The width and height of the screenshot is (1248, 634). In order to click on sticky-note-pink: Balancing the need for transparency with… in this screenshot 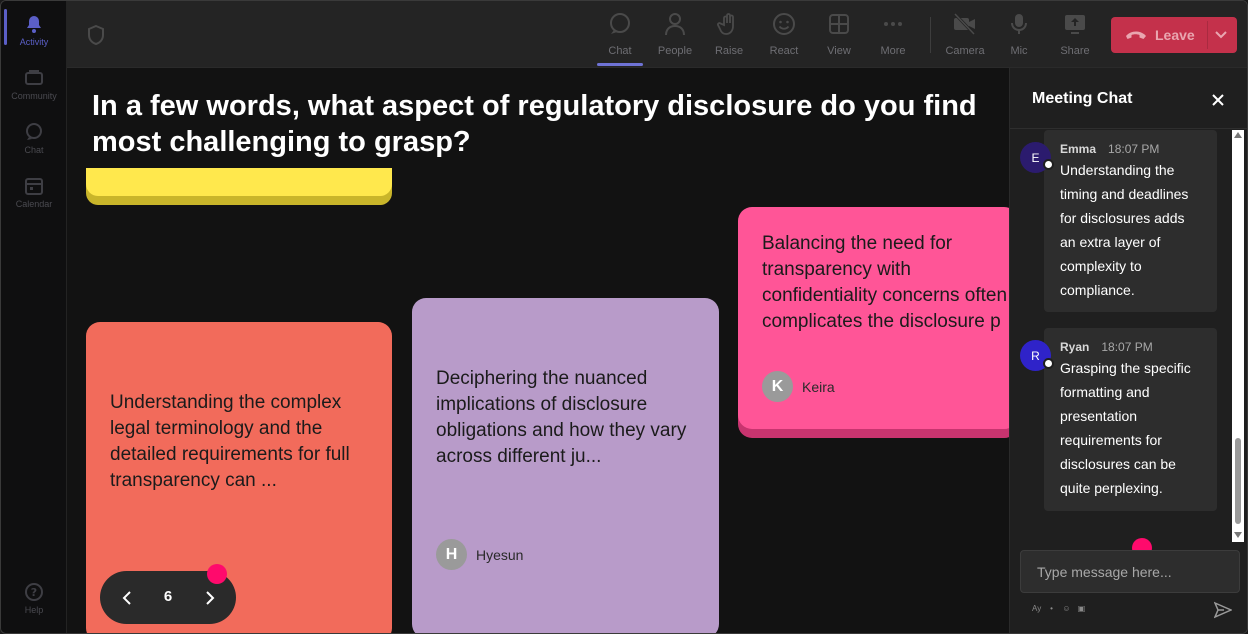, I will do `click(873, 318)`.